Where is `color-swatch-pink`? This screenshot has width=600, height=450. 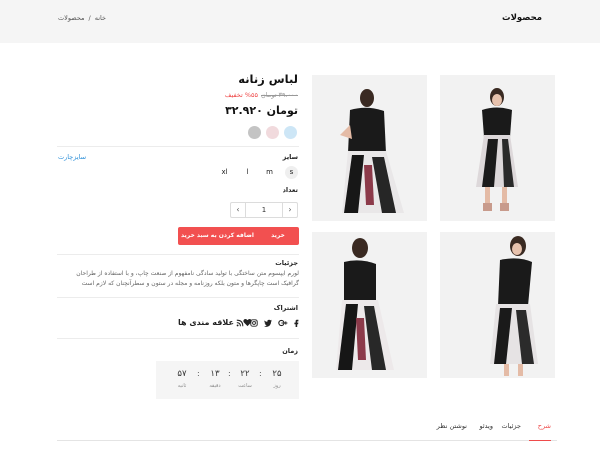
color-swatch-pink is located at coordinates (272, 132).